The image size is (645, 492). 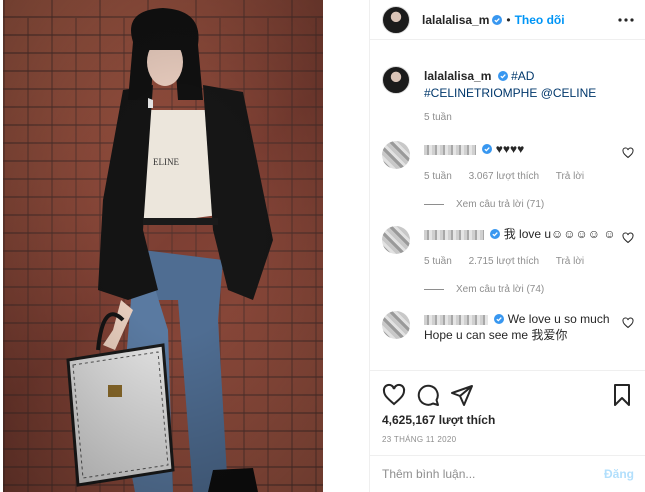 What do you see at coordinates (493, 474) in the screenshot?
I see `comment-input` at bounding box center [493, 474].